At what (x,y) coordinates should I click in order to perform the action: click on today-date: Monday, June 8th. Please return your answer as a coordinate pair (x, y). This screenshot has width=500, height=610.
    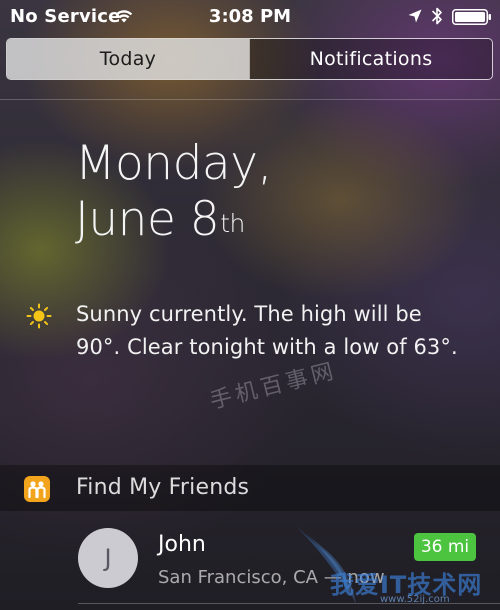
    Looking at the image, I should click on (173, 192).